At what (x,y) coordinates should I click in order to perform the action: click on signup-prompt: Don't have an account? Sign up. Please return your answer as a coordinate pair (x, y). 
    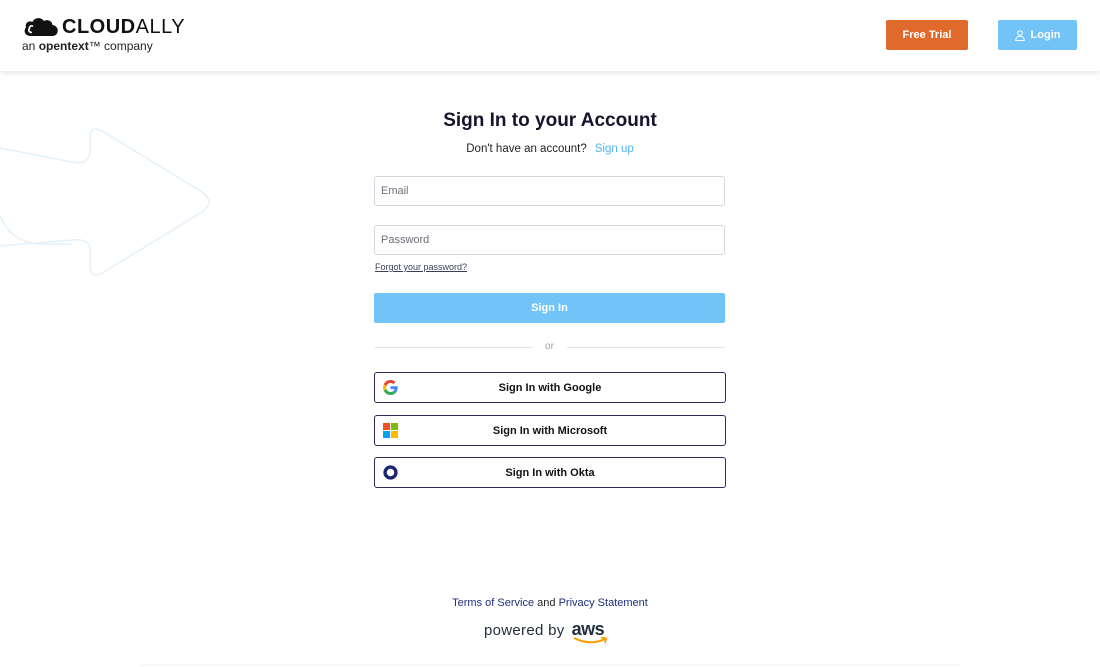
    Looking at the image, I should click on (550, 149).